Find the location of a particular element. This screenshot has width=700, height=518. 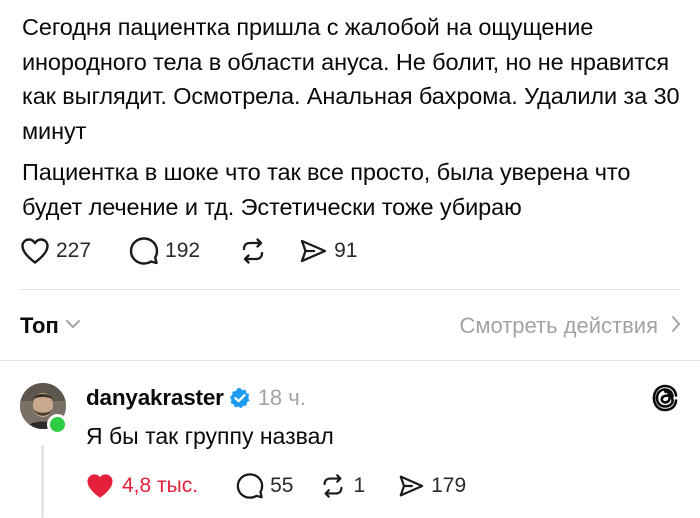

sort-dropdown: Топ is located at coordinates (50, 326).